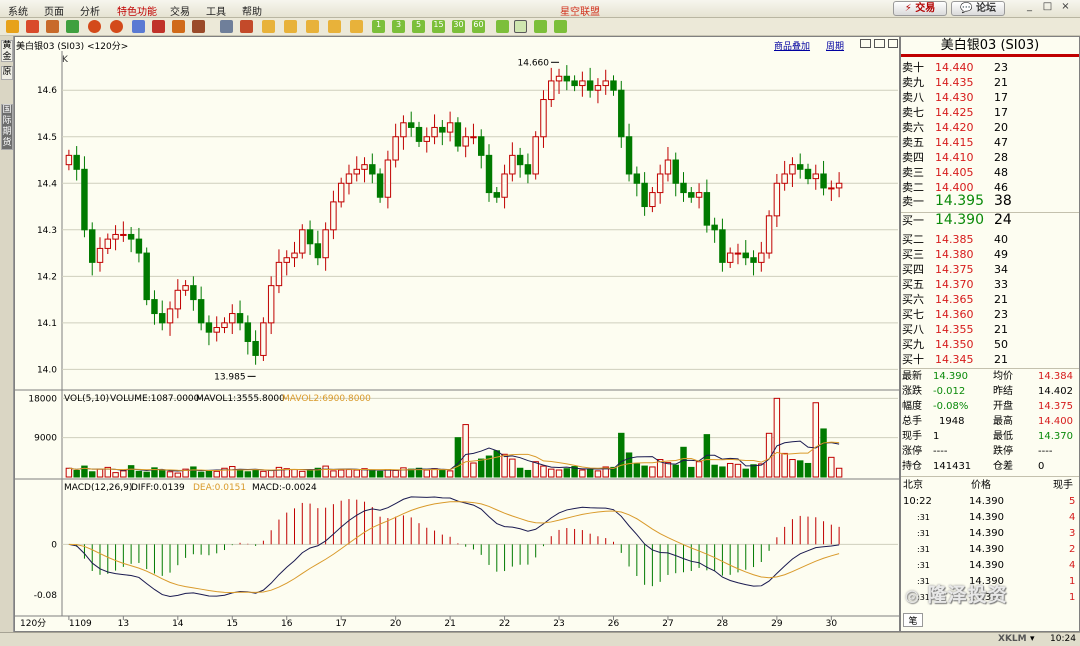 The height and width of the screenshot is (646, 1080). Describe the element at coordinates (268, 26) in the screenshot. I see `period-daily-icon` at that location.